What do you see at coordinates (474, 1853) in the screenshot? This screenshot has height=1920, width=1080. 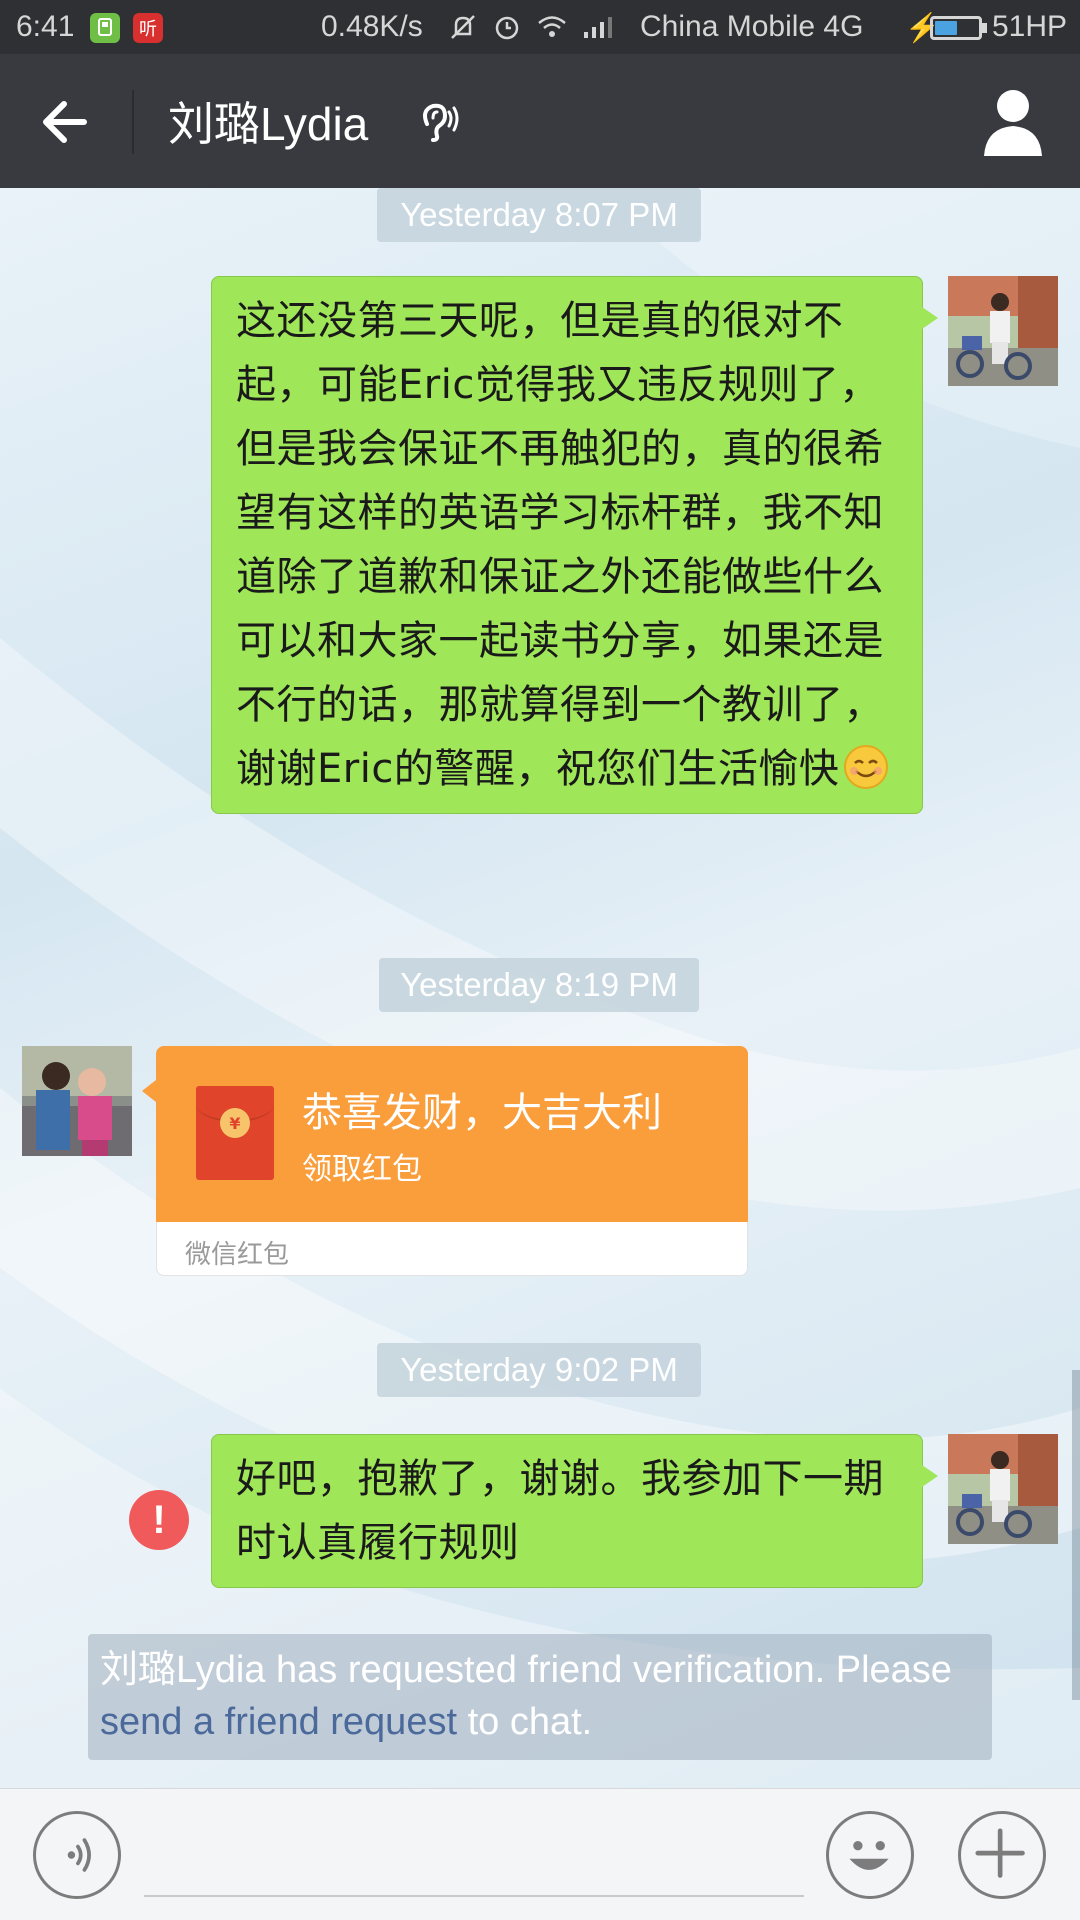 I see `message-text-input` at bounding box center [474, 1853].